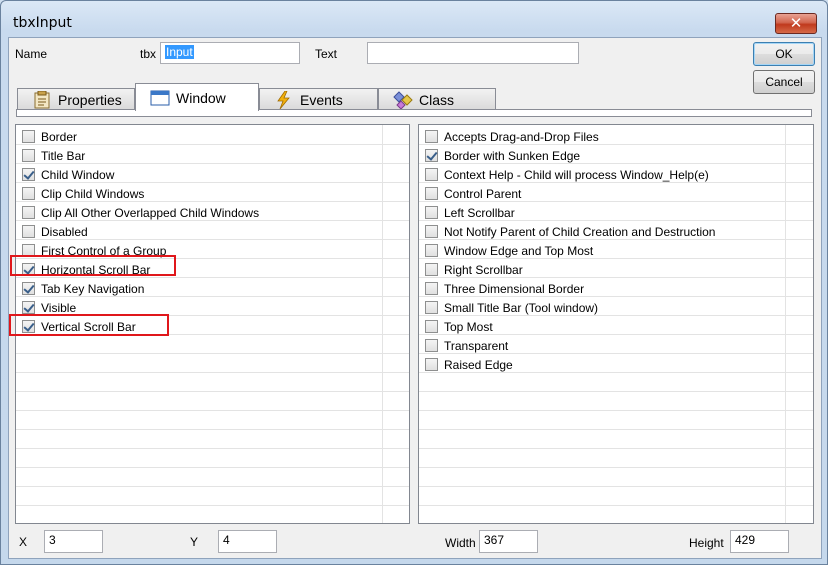  Describe the element at coordinates (90, 99) in the screenshot. I see `tab-properties-label: Properties` at that location.